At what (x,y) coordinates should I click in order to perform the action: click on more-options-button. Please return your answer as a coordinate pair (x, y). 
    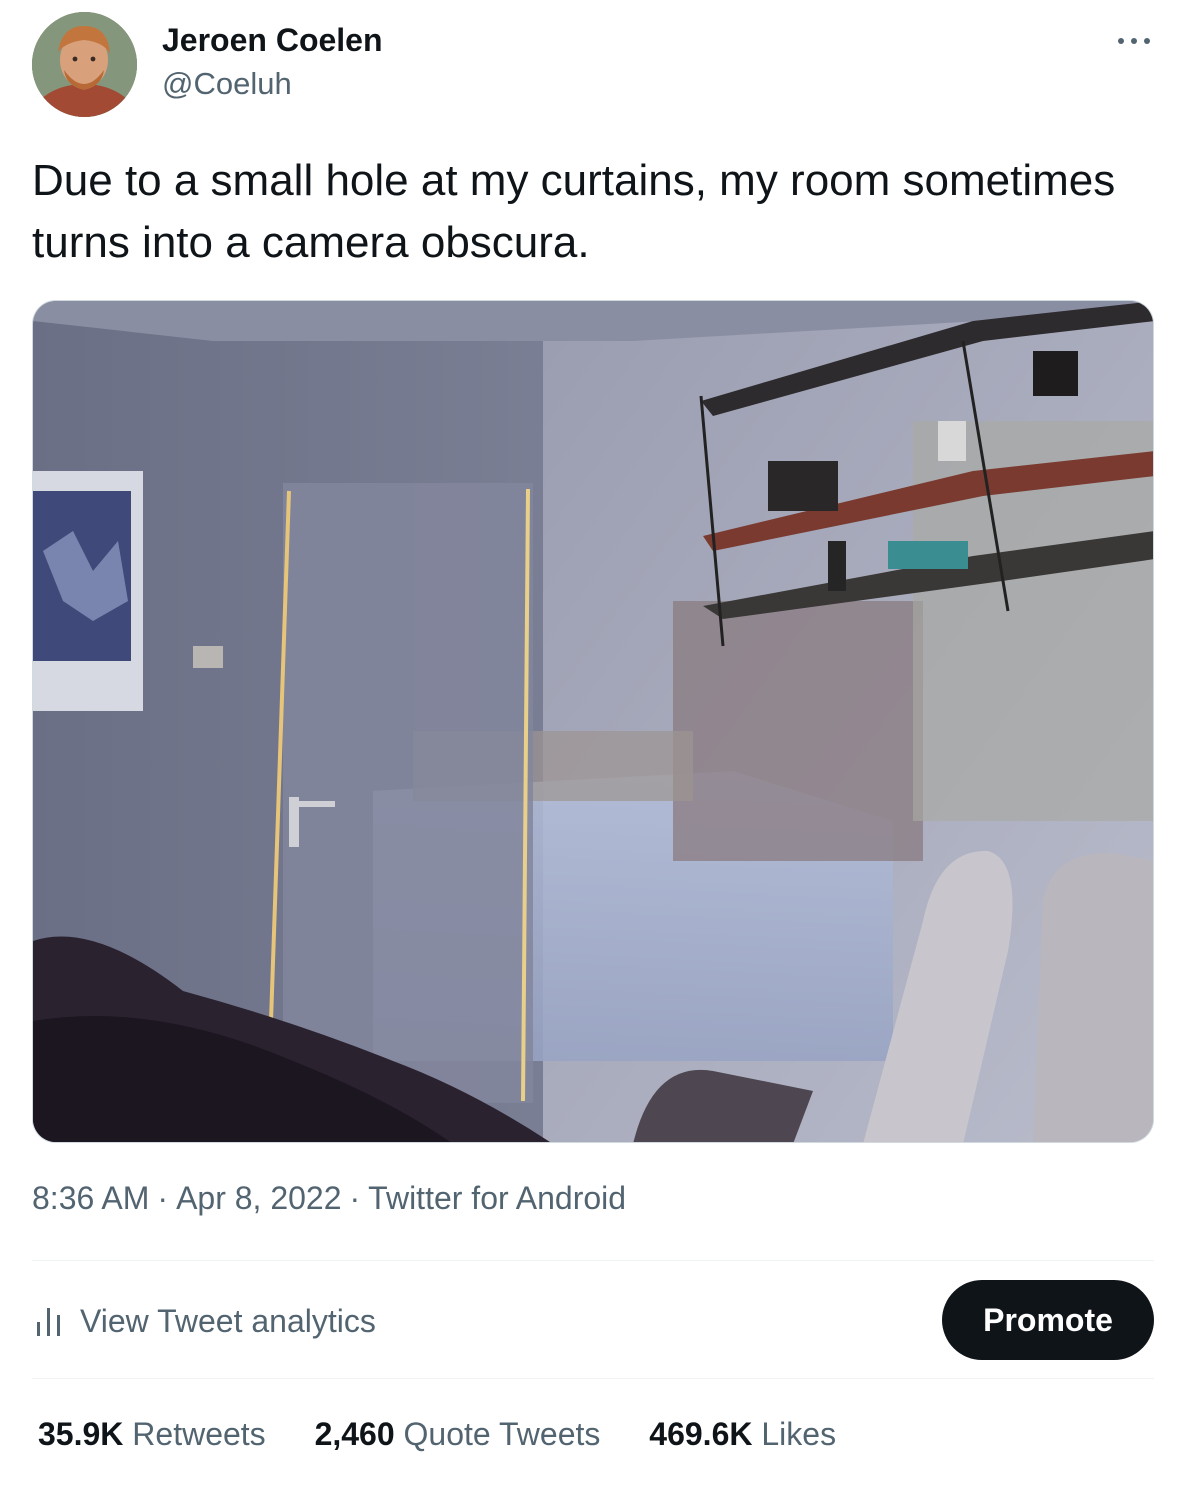
    Looking at the image, I should click on (1134, 40).